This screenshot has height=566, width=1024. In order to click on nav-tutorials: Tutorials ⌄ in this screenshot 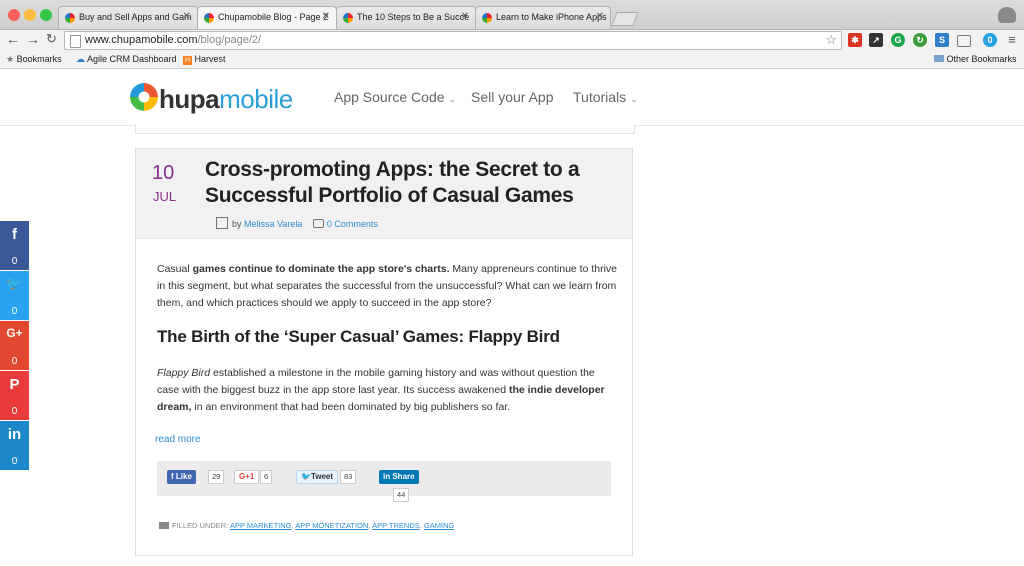, I will do `click(605, 97)`.